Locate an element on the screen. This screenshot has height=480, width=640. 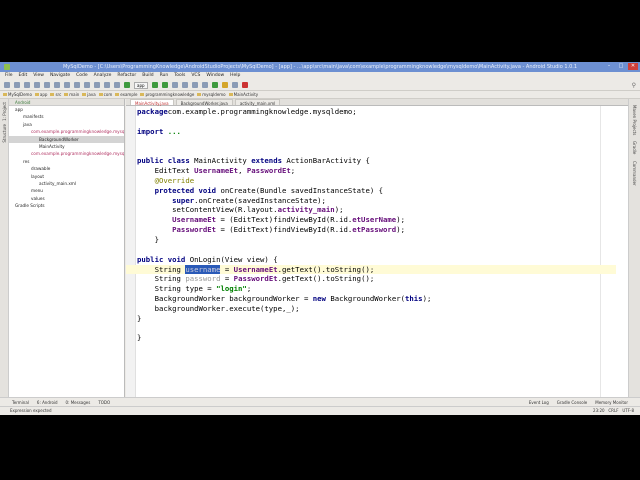
menu-navigate: Navigate is located at coordinates (60, 76).